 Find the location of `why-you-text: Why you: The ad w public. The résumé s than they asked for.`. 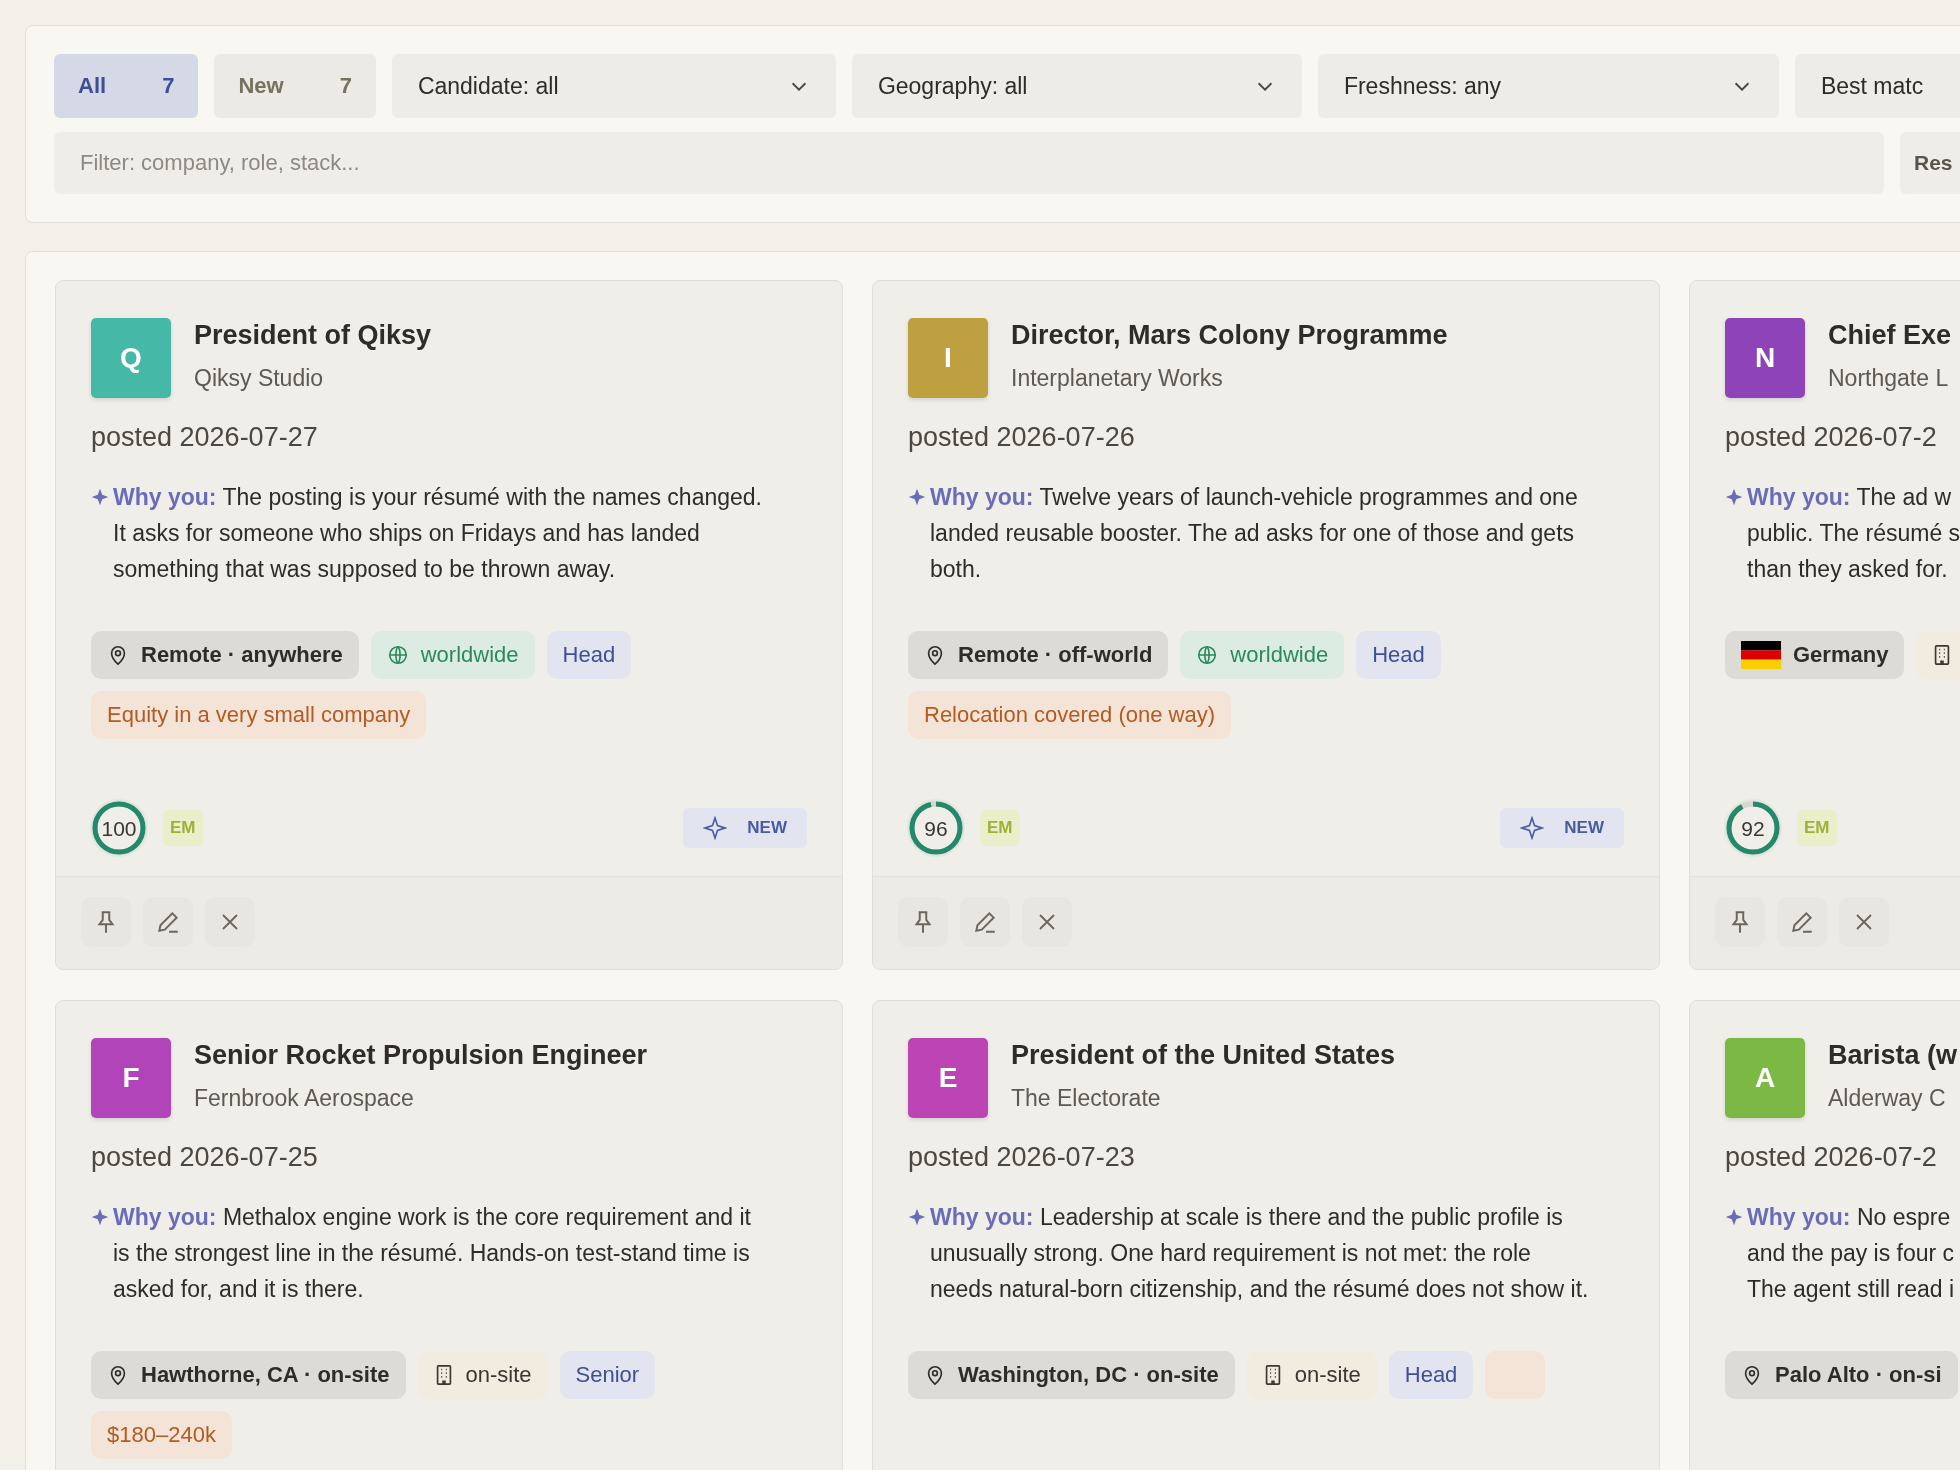

why-you-text: Why you: The ad w public. The résumé s than they asked for. is located at coordinates (1853, 533).